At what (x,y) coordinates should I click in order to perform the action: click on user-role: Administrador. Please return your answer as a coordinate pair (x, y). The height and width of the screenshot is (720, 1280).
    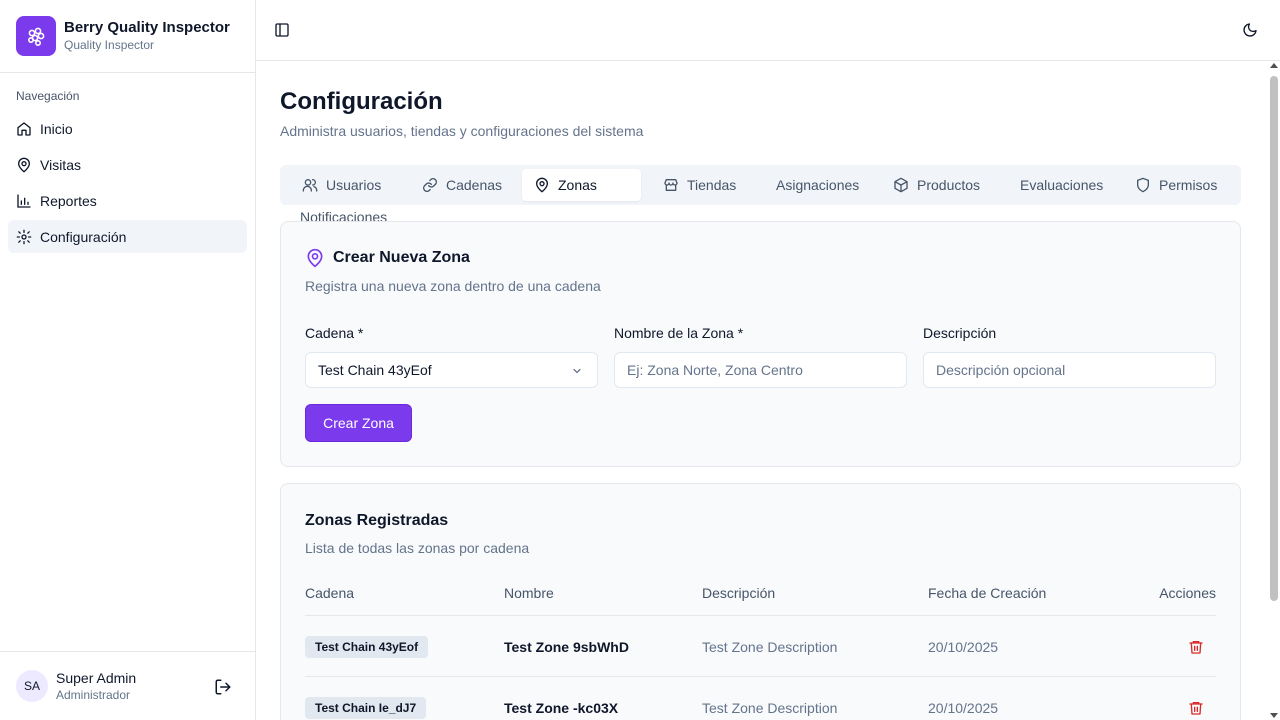
    Looking at the image, I should click on (93, 695).